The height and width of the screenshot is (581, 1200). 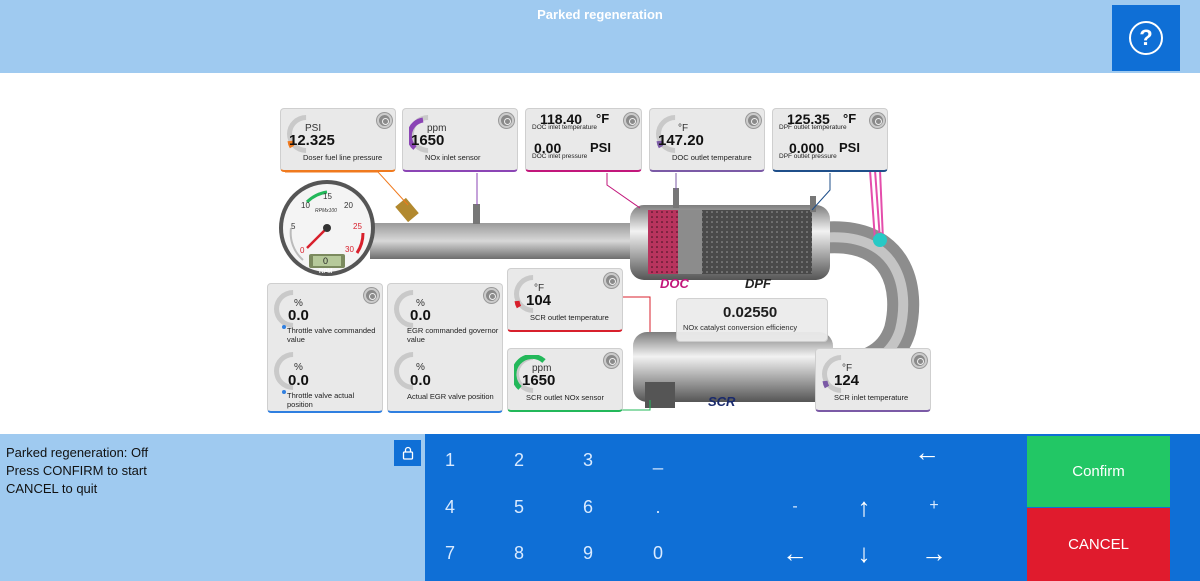 I want to click on help-icon: ?, so click(x=1146, y=38).